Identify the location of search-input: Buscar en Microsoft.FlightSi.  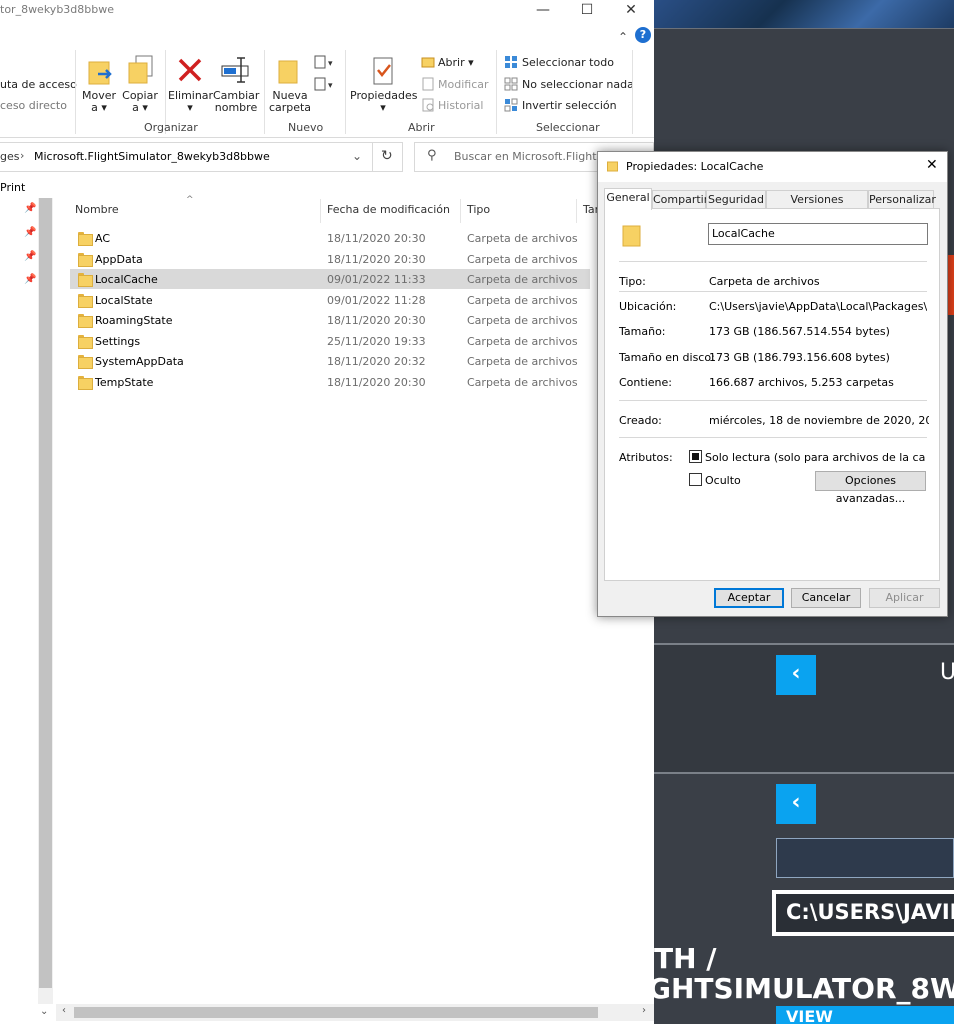
(530, 156).